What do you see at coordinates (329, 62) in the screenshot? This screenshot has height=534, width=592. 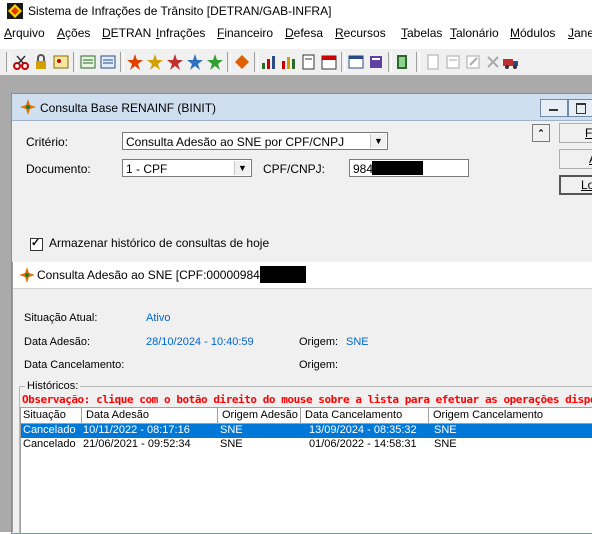 I see `calendar-icon` at bounding box center [329, 62].